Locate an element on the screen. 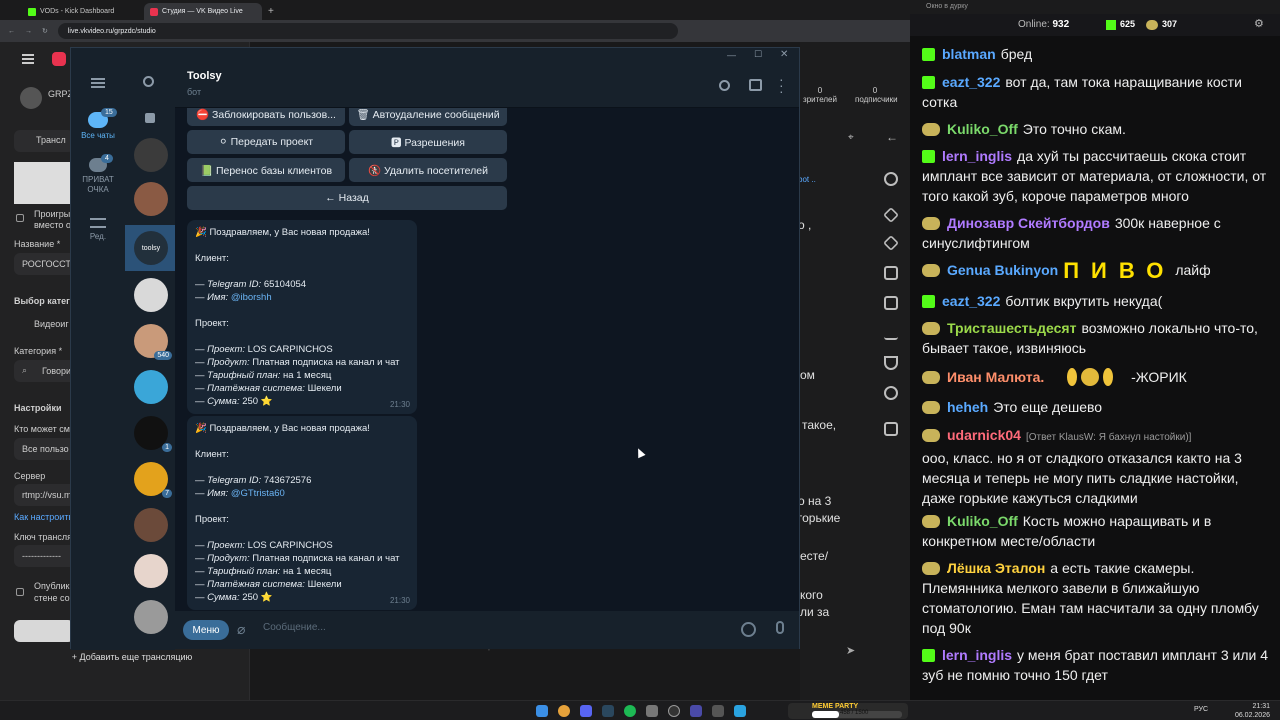 The width and height of the screenshot is (1280, 720). chat-username: Тристашестьдесят is located at coordinates (1011, 328).